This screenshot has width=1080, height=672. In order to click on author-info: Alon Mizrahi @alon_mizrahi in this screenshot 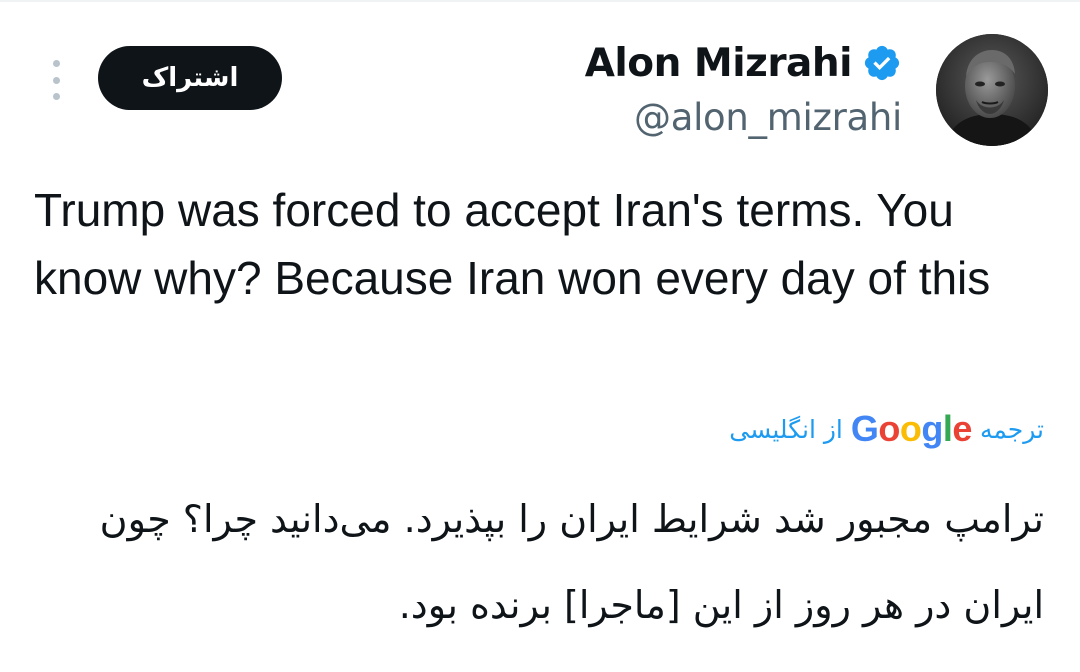, I will do `click(744, 88)`.